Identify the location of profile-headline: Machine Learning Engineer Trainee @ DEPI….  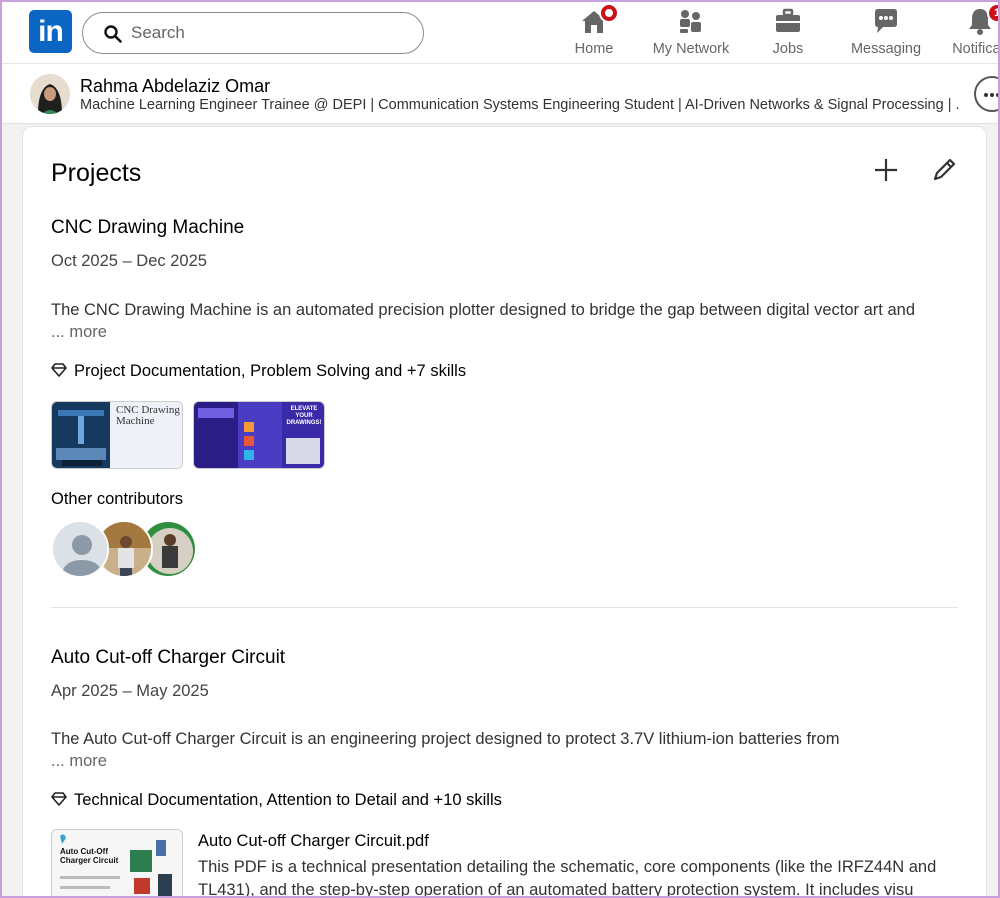
(520, 105).